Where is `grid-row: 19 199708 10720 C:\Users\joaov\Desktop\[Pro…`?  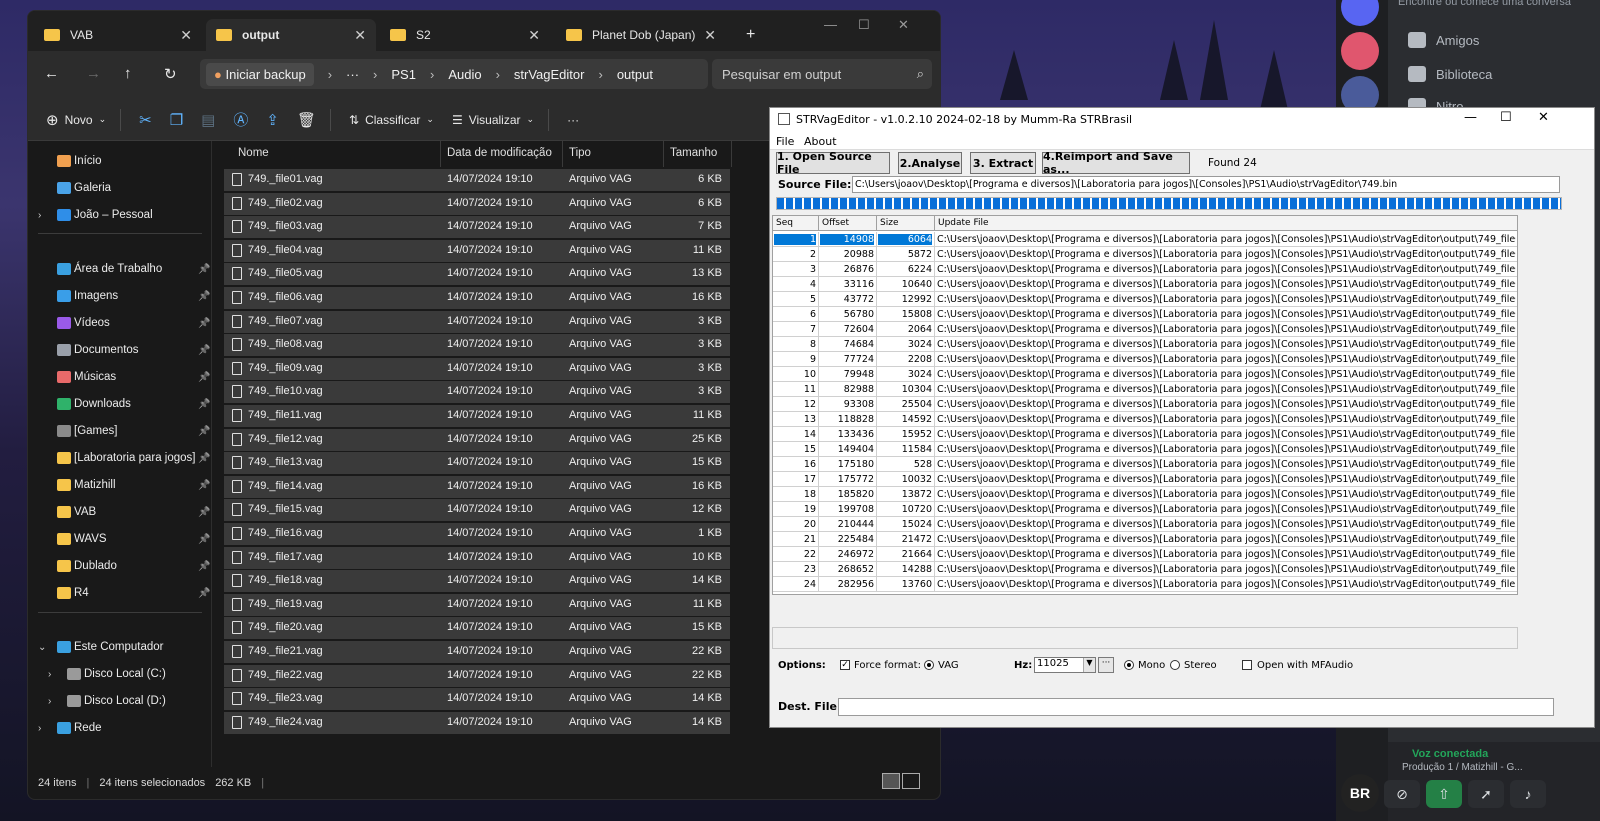
grid-row: 19 199708 10720 C:\Users\joaov\Desktop\[Pro… is located at coordinates (1145, 509).